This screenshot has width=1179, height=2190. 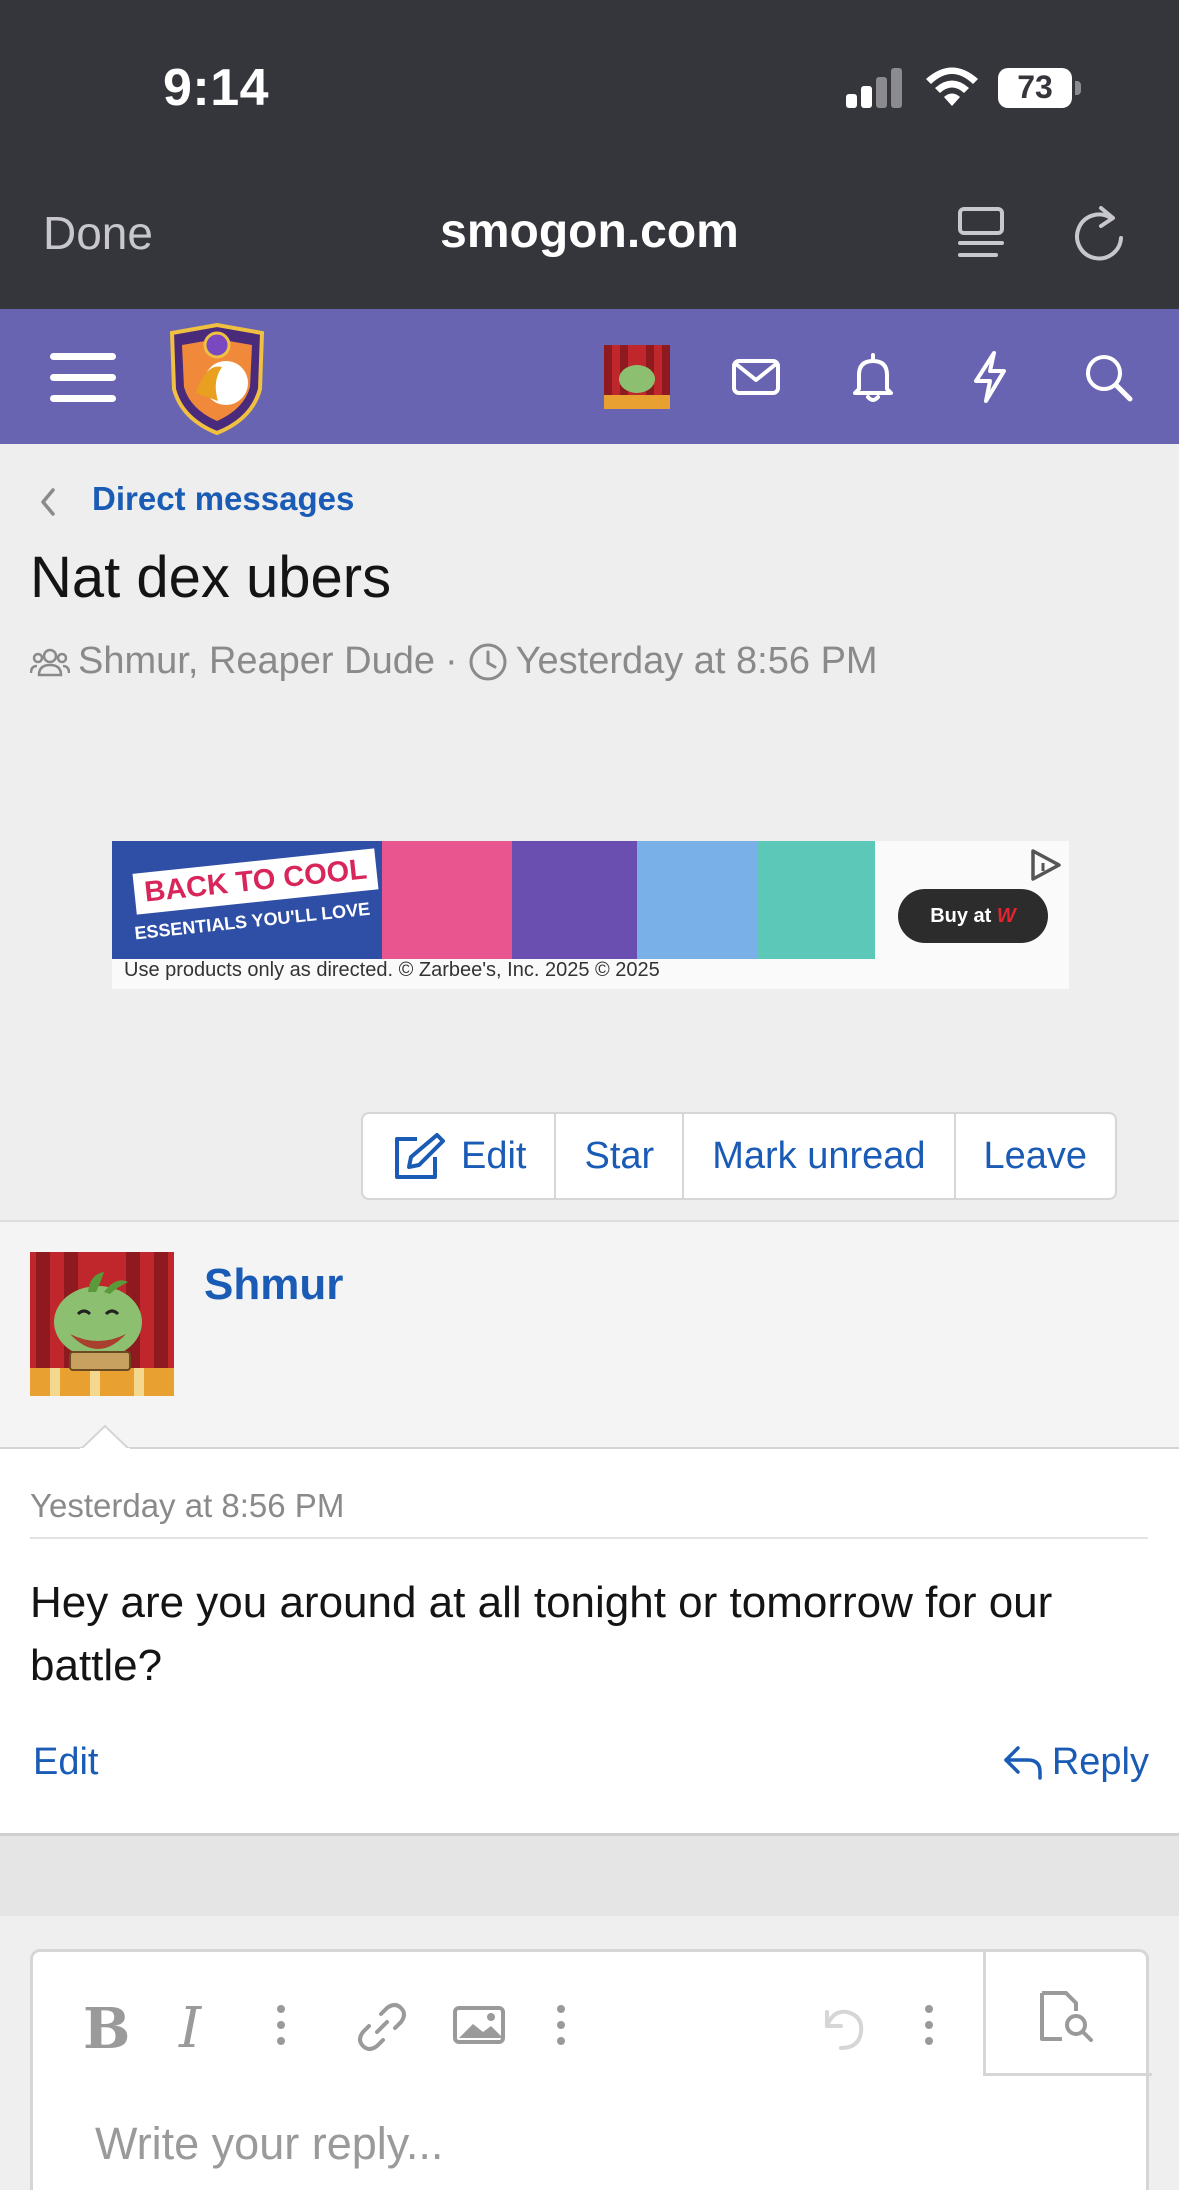 I want to click on divider, so click(x=589, y=1538).